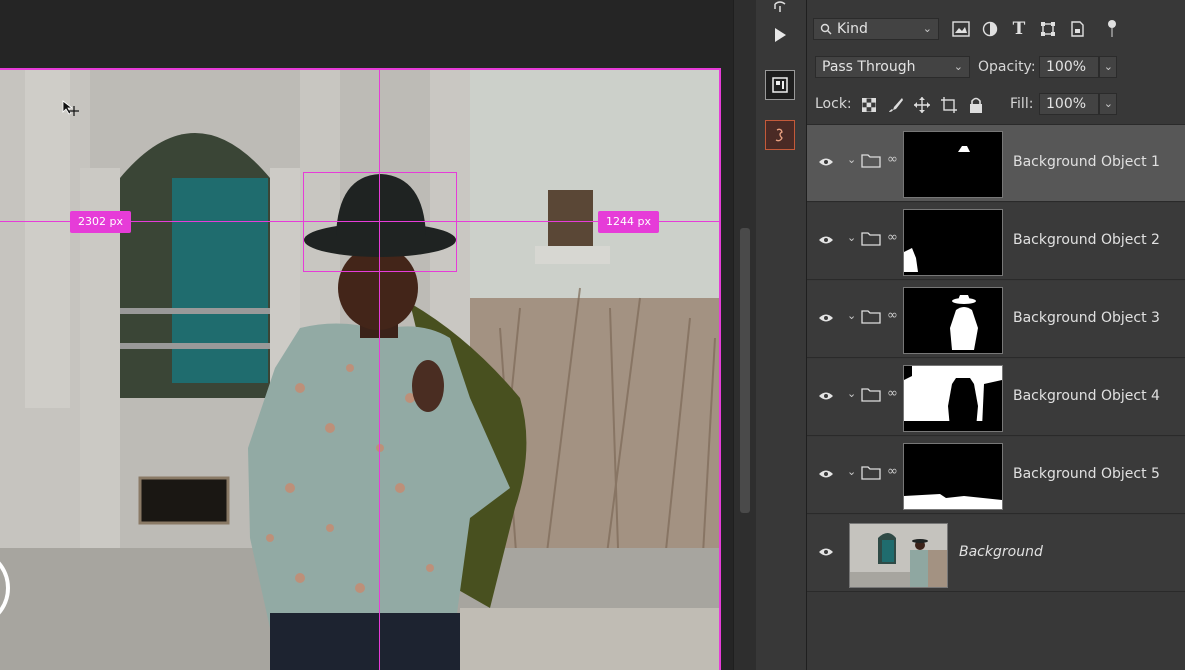 The image size is (1185, 670). What do you see at coordinates (922, 105) in the screenshot?
I see `lock-position-icon` at bounding box center [922, 105].